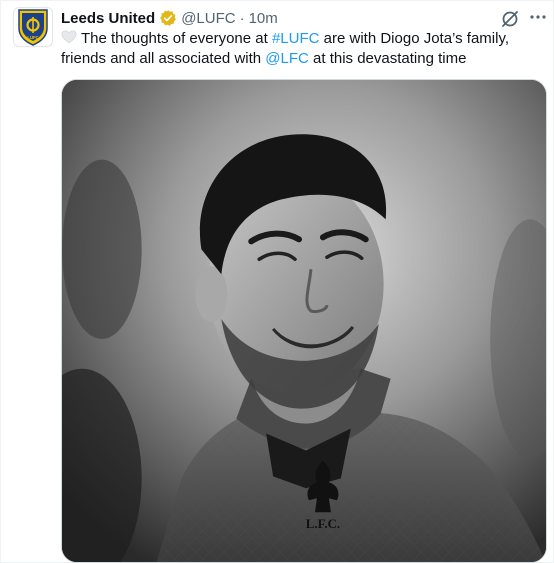 The height and width of the screenshot is (563, 554). What do you see at coordinates (287, 58) in the screenshot?
I see `mention-link: @LFC` at bounding box center [287, 58].